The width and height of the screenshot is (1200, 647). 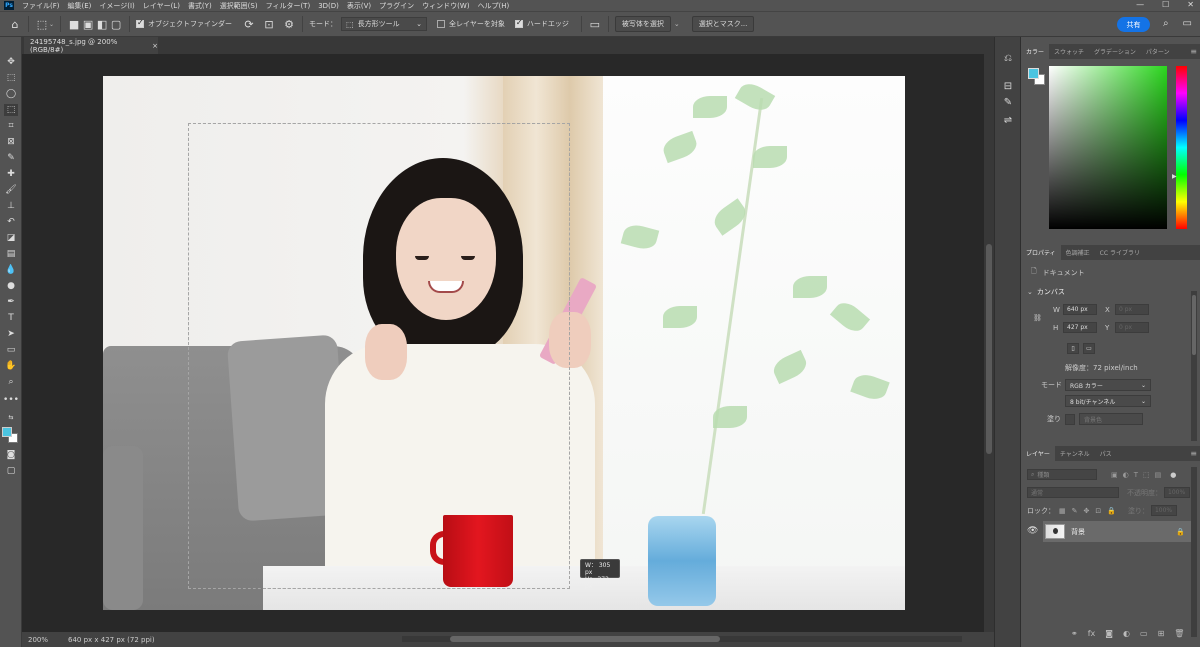 What do you see at coordinates (384, 24) in the screenshot?
I see `mode-select: ⬚ 長方形ツール ⌄` at bounding box center [384, 24].